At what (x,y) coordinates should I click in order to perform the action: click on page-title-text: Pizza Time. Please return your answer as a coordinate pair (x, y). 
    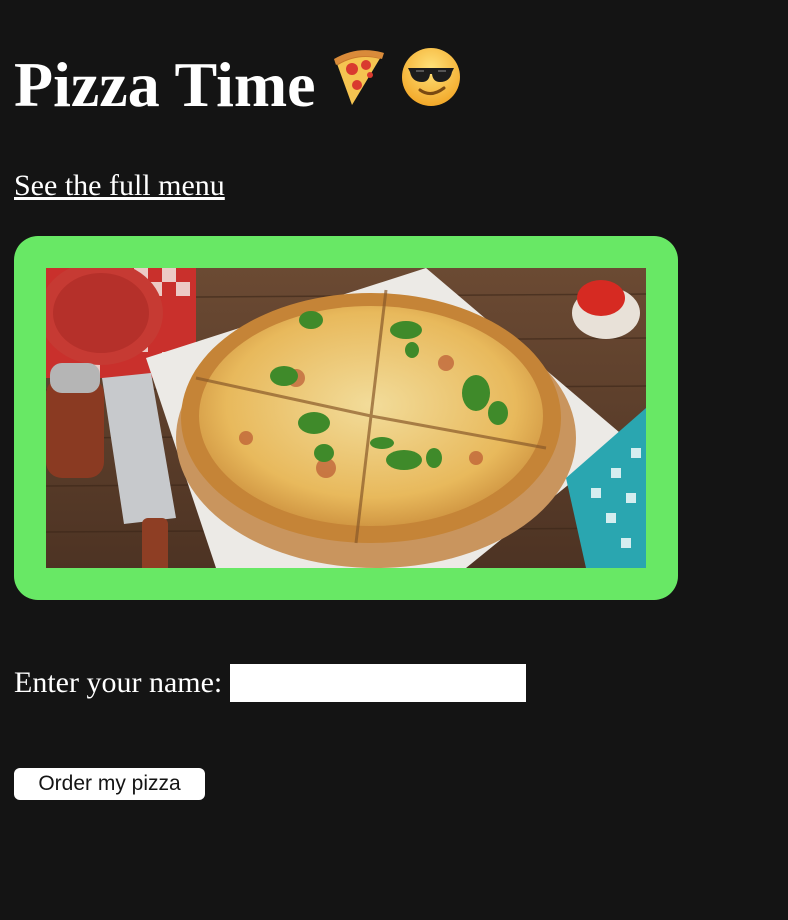
    Looking at the image, I should click on (165, 84).